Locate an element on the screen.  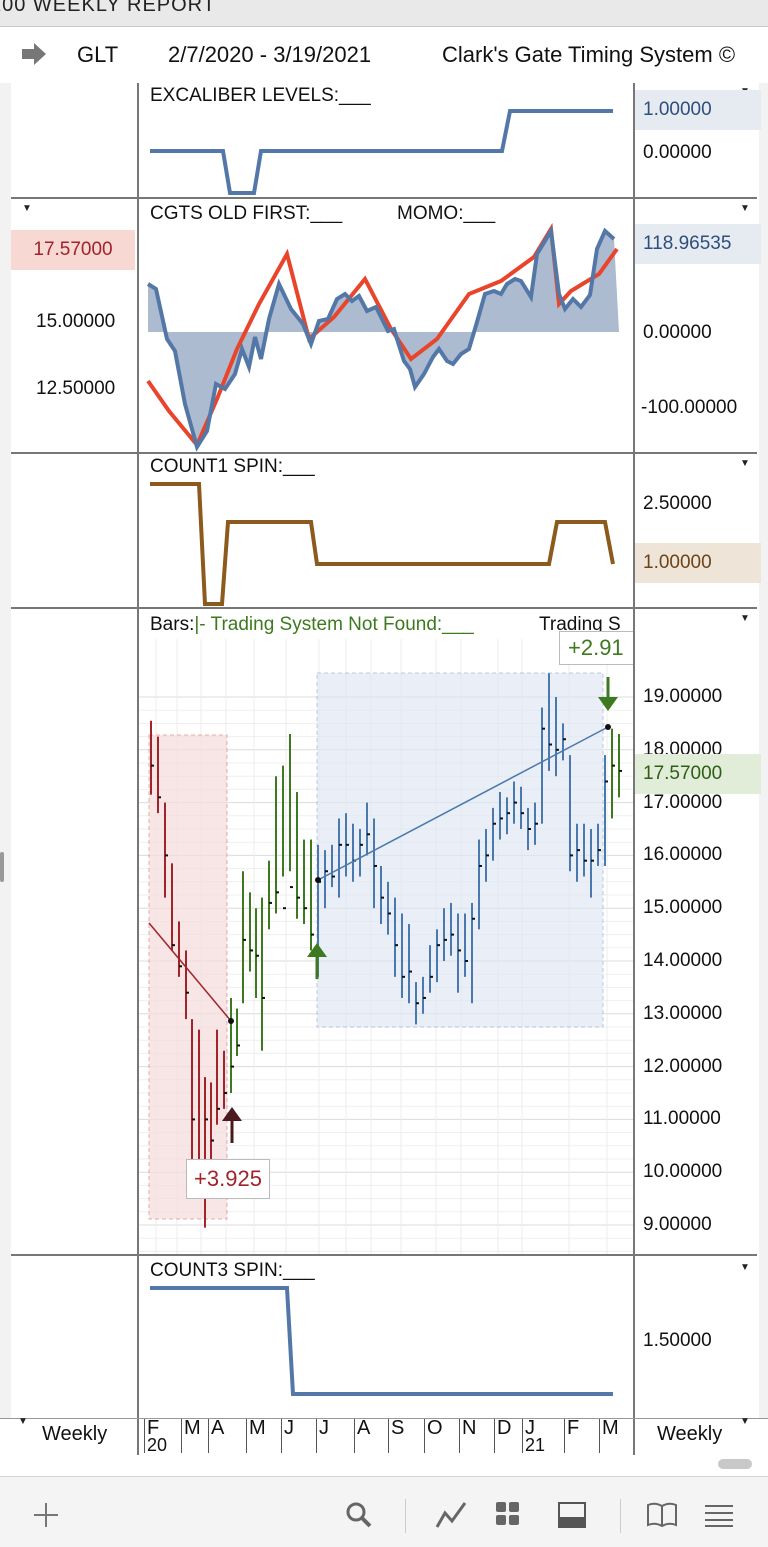
count1-plot is located at coordinates (382, 544).